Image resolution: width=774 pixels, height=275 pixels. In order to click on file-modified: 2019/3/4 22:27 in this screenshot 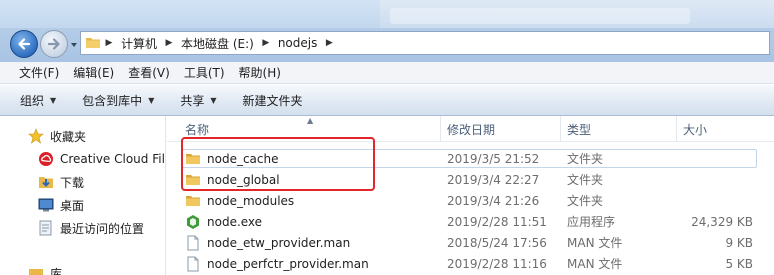, I will do `click(493, 179)`.